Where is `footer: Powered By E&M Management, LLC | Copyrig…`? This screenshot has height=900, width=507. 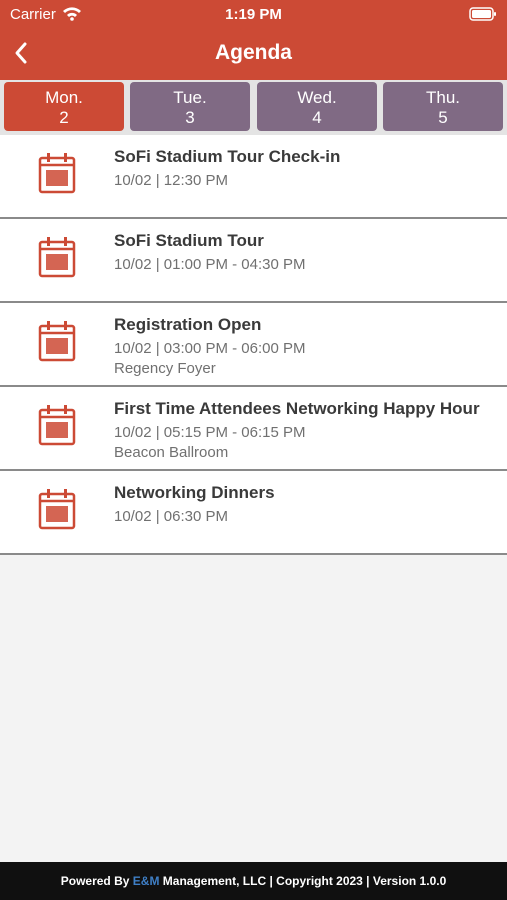 footer: Powered By E&M Management, LLC | Copyrig… is located at coordinates (253, 881).